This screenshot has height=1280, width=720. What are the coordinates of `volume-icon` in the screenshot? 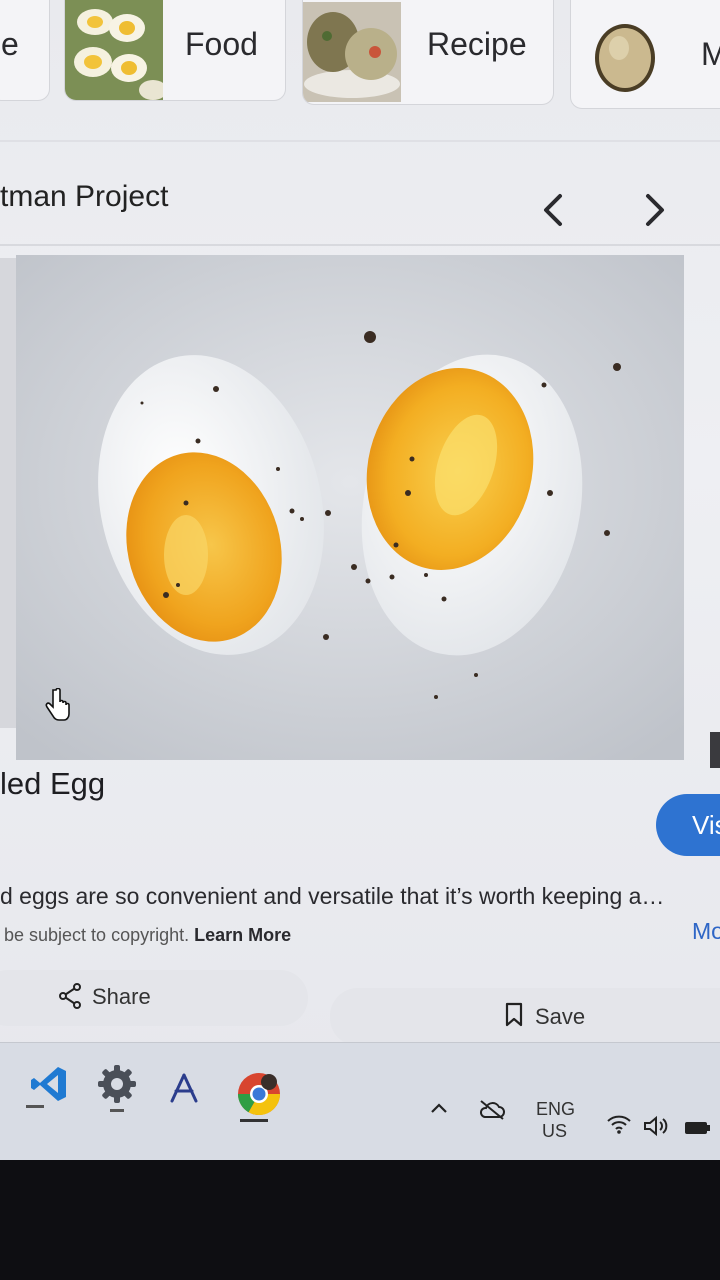 It's located at (656, 1126).